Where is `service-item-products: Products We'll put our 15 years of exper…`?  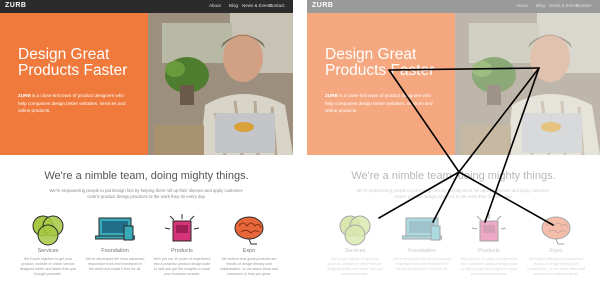 service-item-products: Products We'll put our 15 years of exper… is located at coordinates (182, 245).